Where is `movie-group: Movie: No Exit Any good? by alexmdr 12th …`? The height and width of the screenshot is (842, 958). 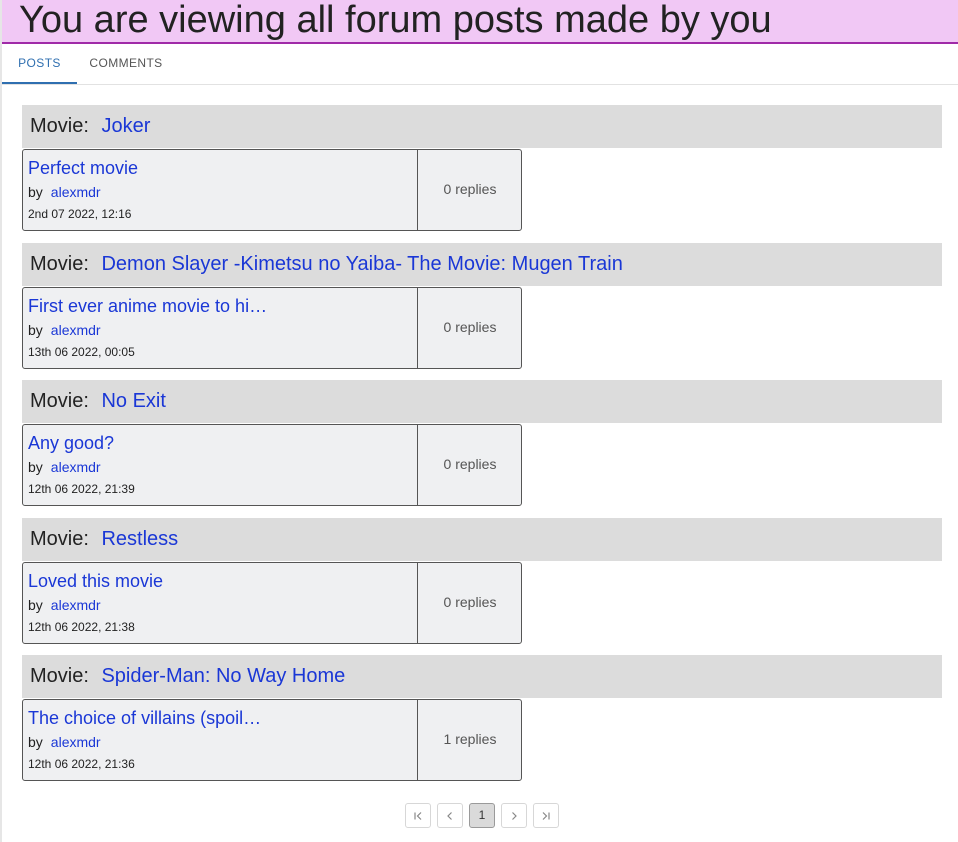
movie-group: Movie: No Exit Any good? by alexmdr 12th … is located at coordinates (482, 443).